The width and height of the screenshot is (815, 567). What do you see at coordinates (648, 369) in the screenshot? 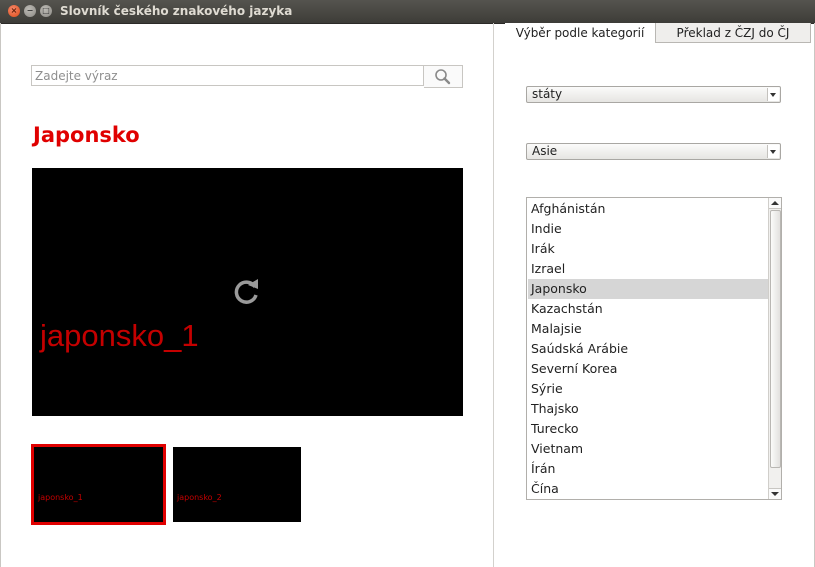
I see `list-item: Severní Korea` at bounding box center [648, 369].